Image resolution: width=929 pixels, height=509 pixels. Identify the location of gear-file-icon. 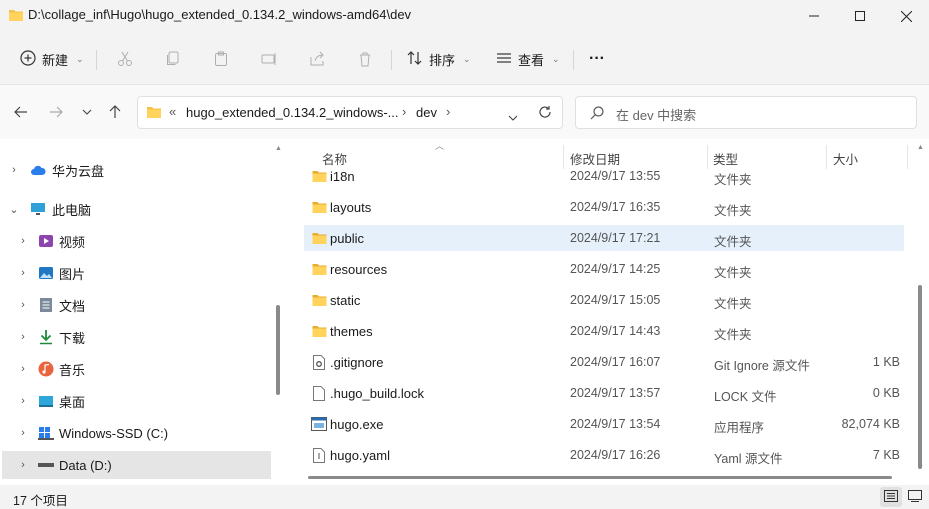
(319, 362).